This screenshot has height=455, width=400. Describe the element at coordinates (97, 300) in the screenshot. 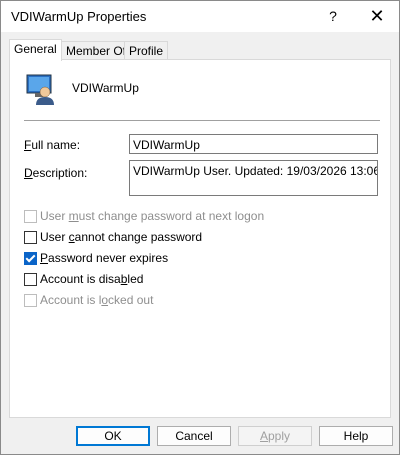

I see `option-label: Account is locked out` at that location.